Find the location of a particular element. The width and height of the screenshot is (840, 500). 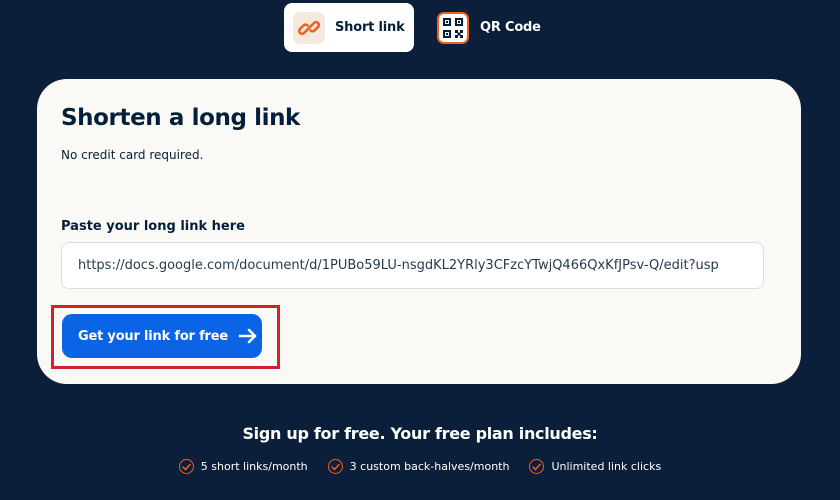

feature-item: Unlimited link clicks is located at coordinates (595, 466).